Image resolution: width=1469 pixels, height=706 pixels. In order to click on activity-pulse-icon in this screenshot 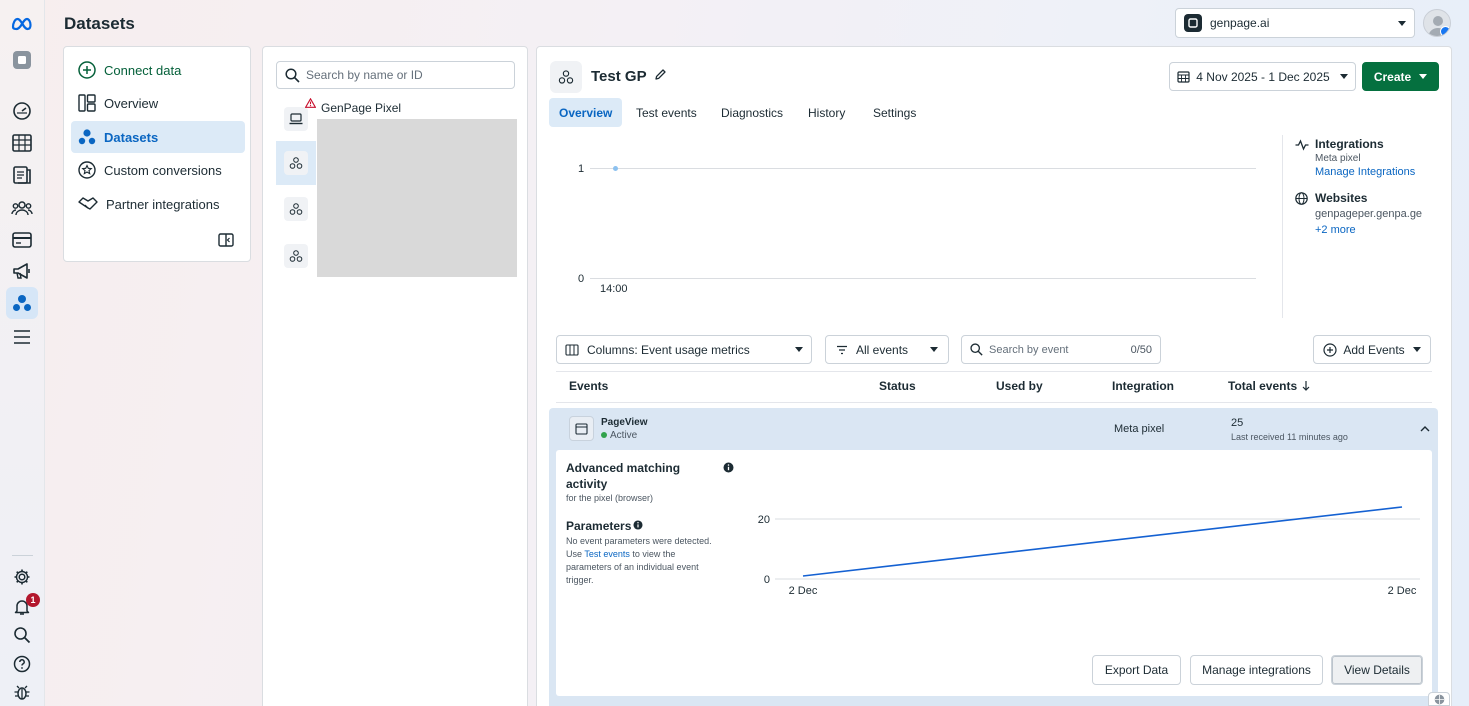, I will do `click(1302, 145)`.